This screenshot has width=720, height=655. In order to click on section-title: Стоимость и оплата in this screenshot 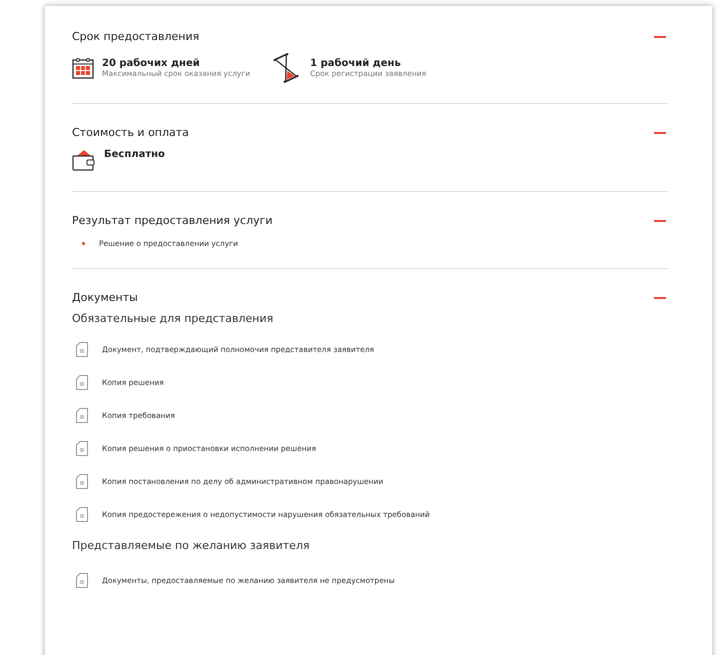, I will do `click(130, 132)`.